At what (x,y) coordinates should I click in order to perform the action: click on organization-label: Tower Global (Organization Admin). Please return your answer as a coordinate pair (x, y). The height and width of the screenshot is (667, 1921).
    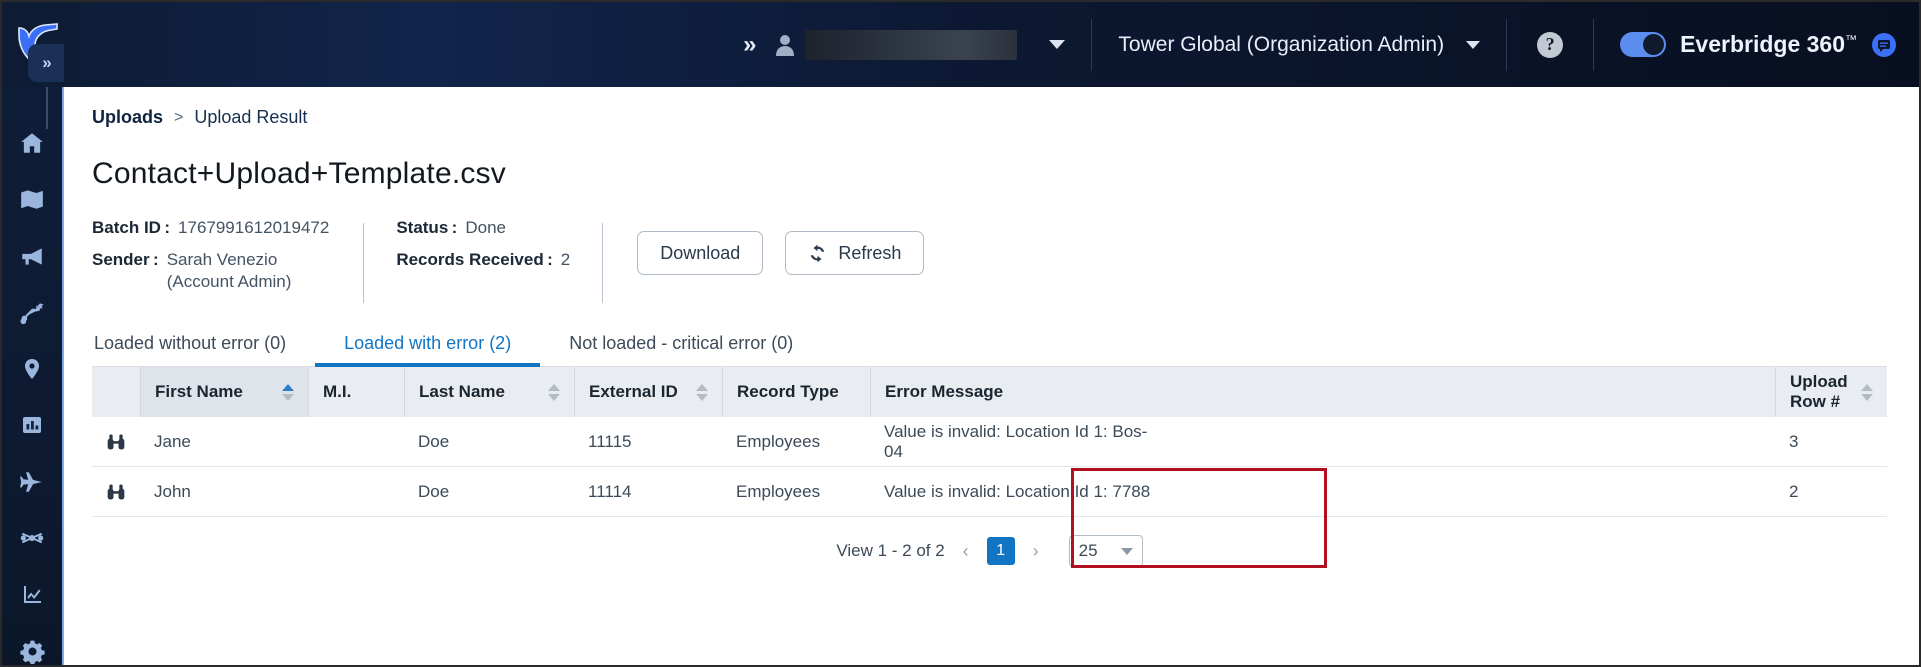
    Looking at the image, I should click on (1281, 44).